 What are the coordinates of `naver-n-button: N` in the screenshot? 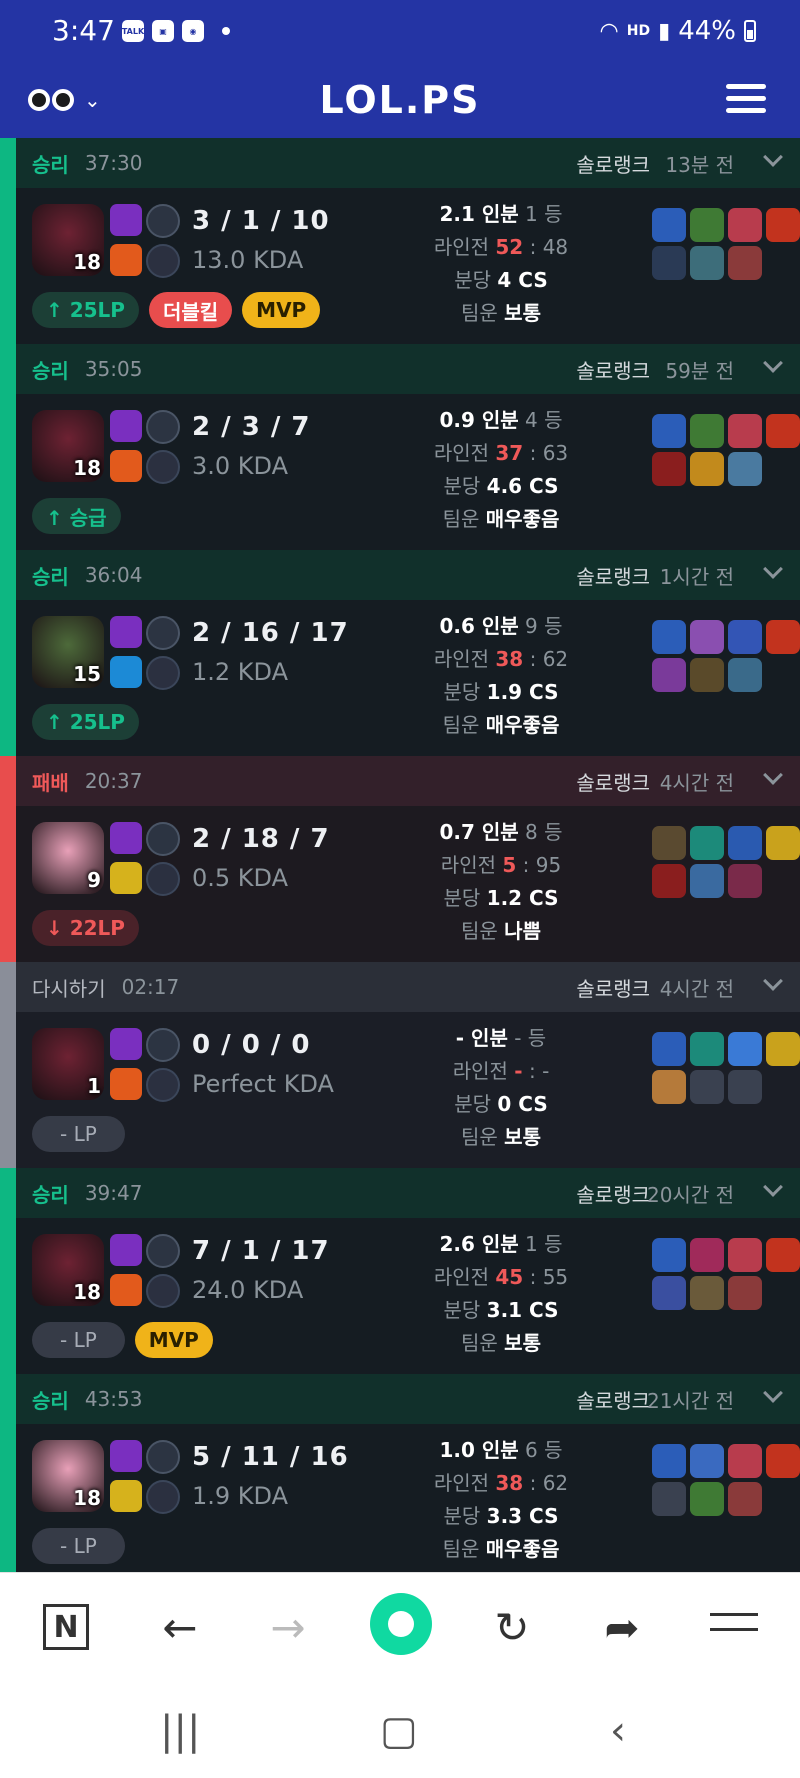 It's located at (66, 1627).